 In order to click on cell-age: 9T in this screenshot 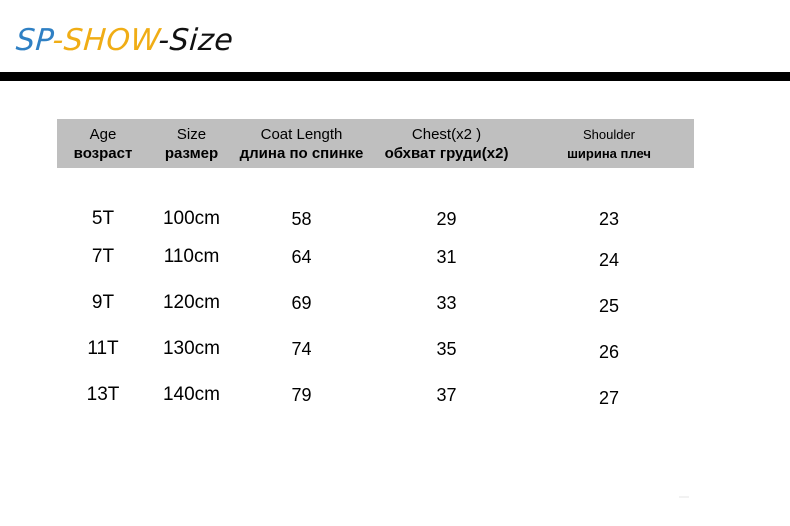, I will do `click(103, 302)`.